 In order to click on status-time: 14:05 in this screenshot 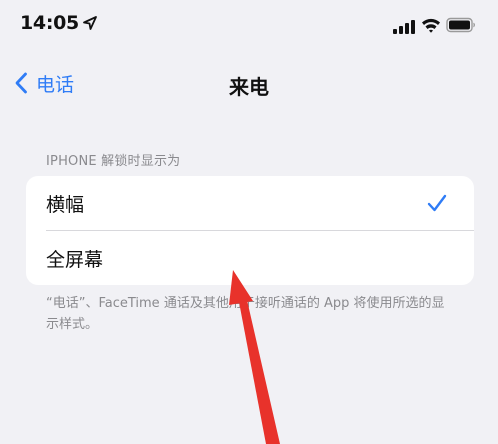, I will do `click(49, 23)`.